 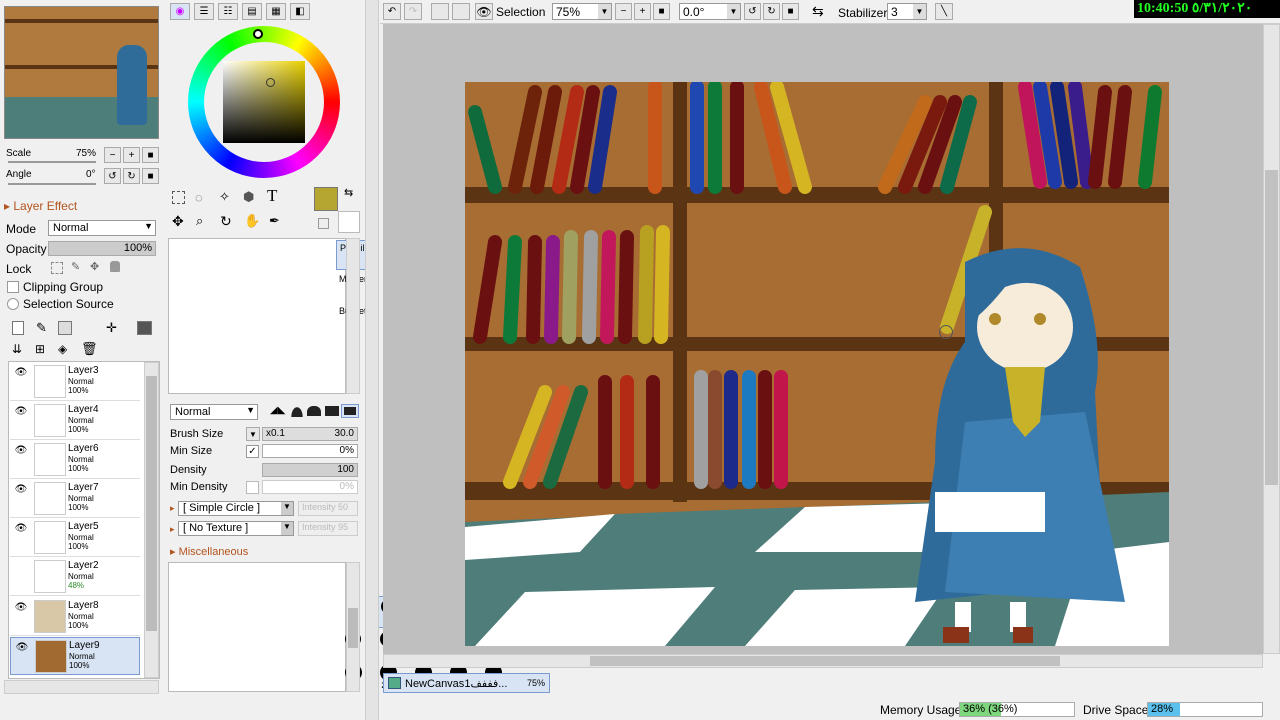 I want to click on rotate-reset-button: ■, so click(x=150, y=176).